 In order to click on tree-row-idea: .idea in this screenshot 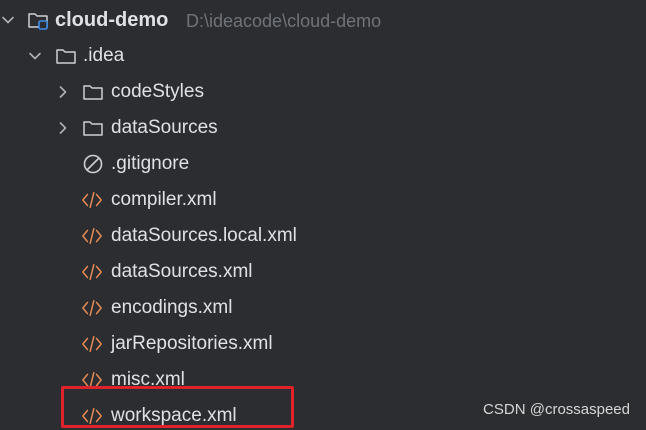, I will do `click(323, 56)`.